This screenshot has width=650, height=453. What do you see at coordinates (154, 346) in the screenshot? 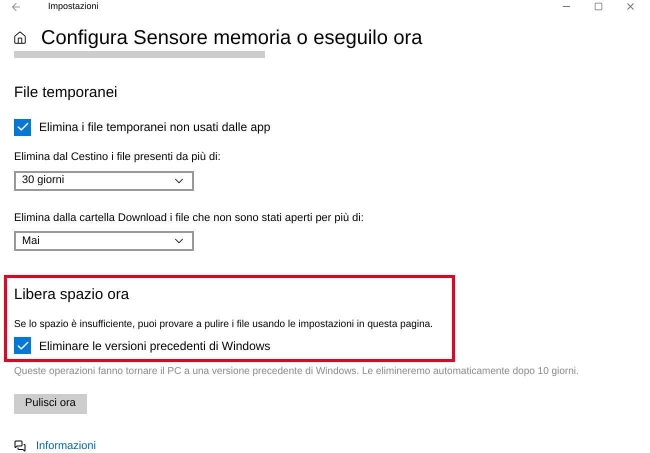
I see `checkbox-label: Eliminare le versioni precedenti di Windows` at bounding box center [154, 346].